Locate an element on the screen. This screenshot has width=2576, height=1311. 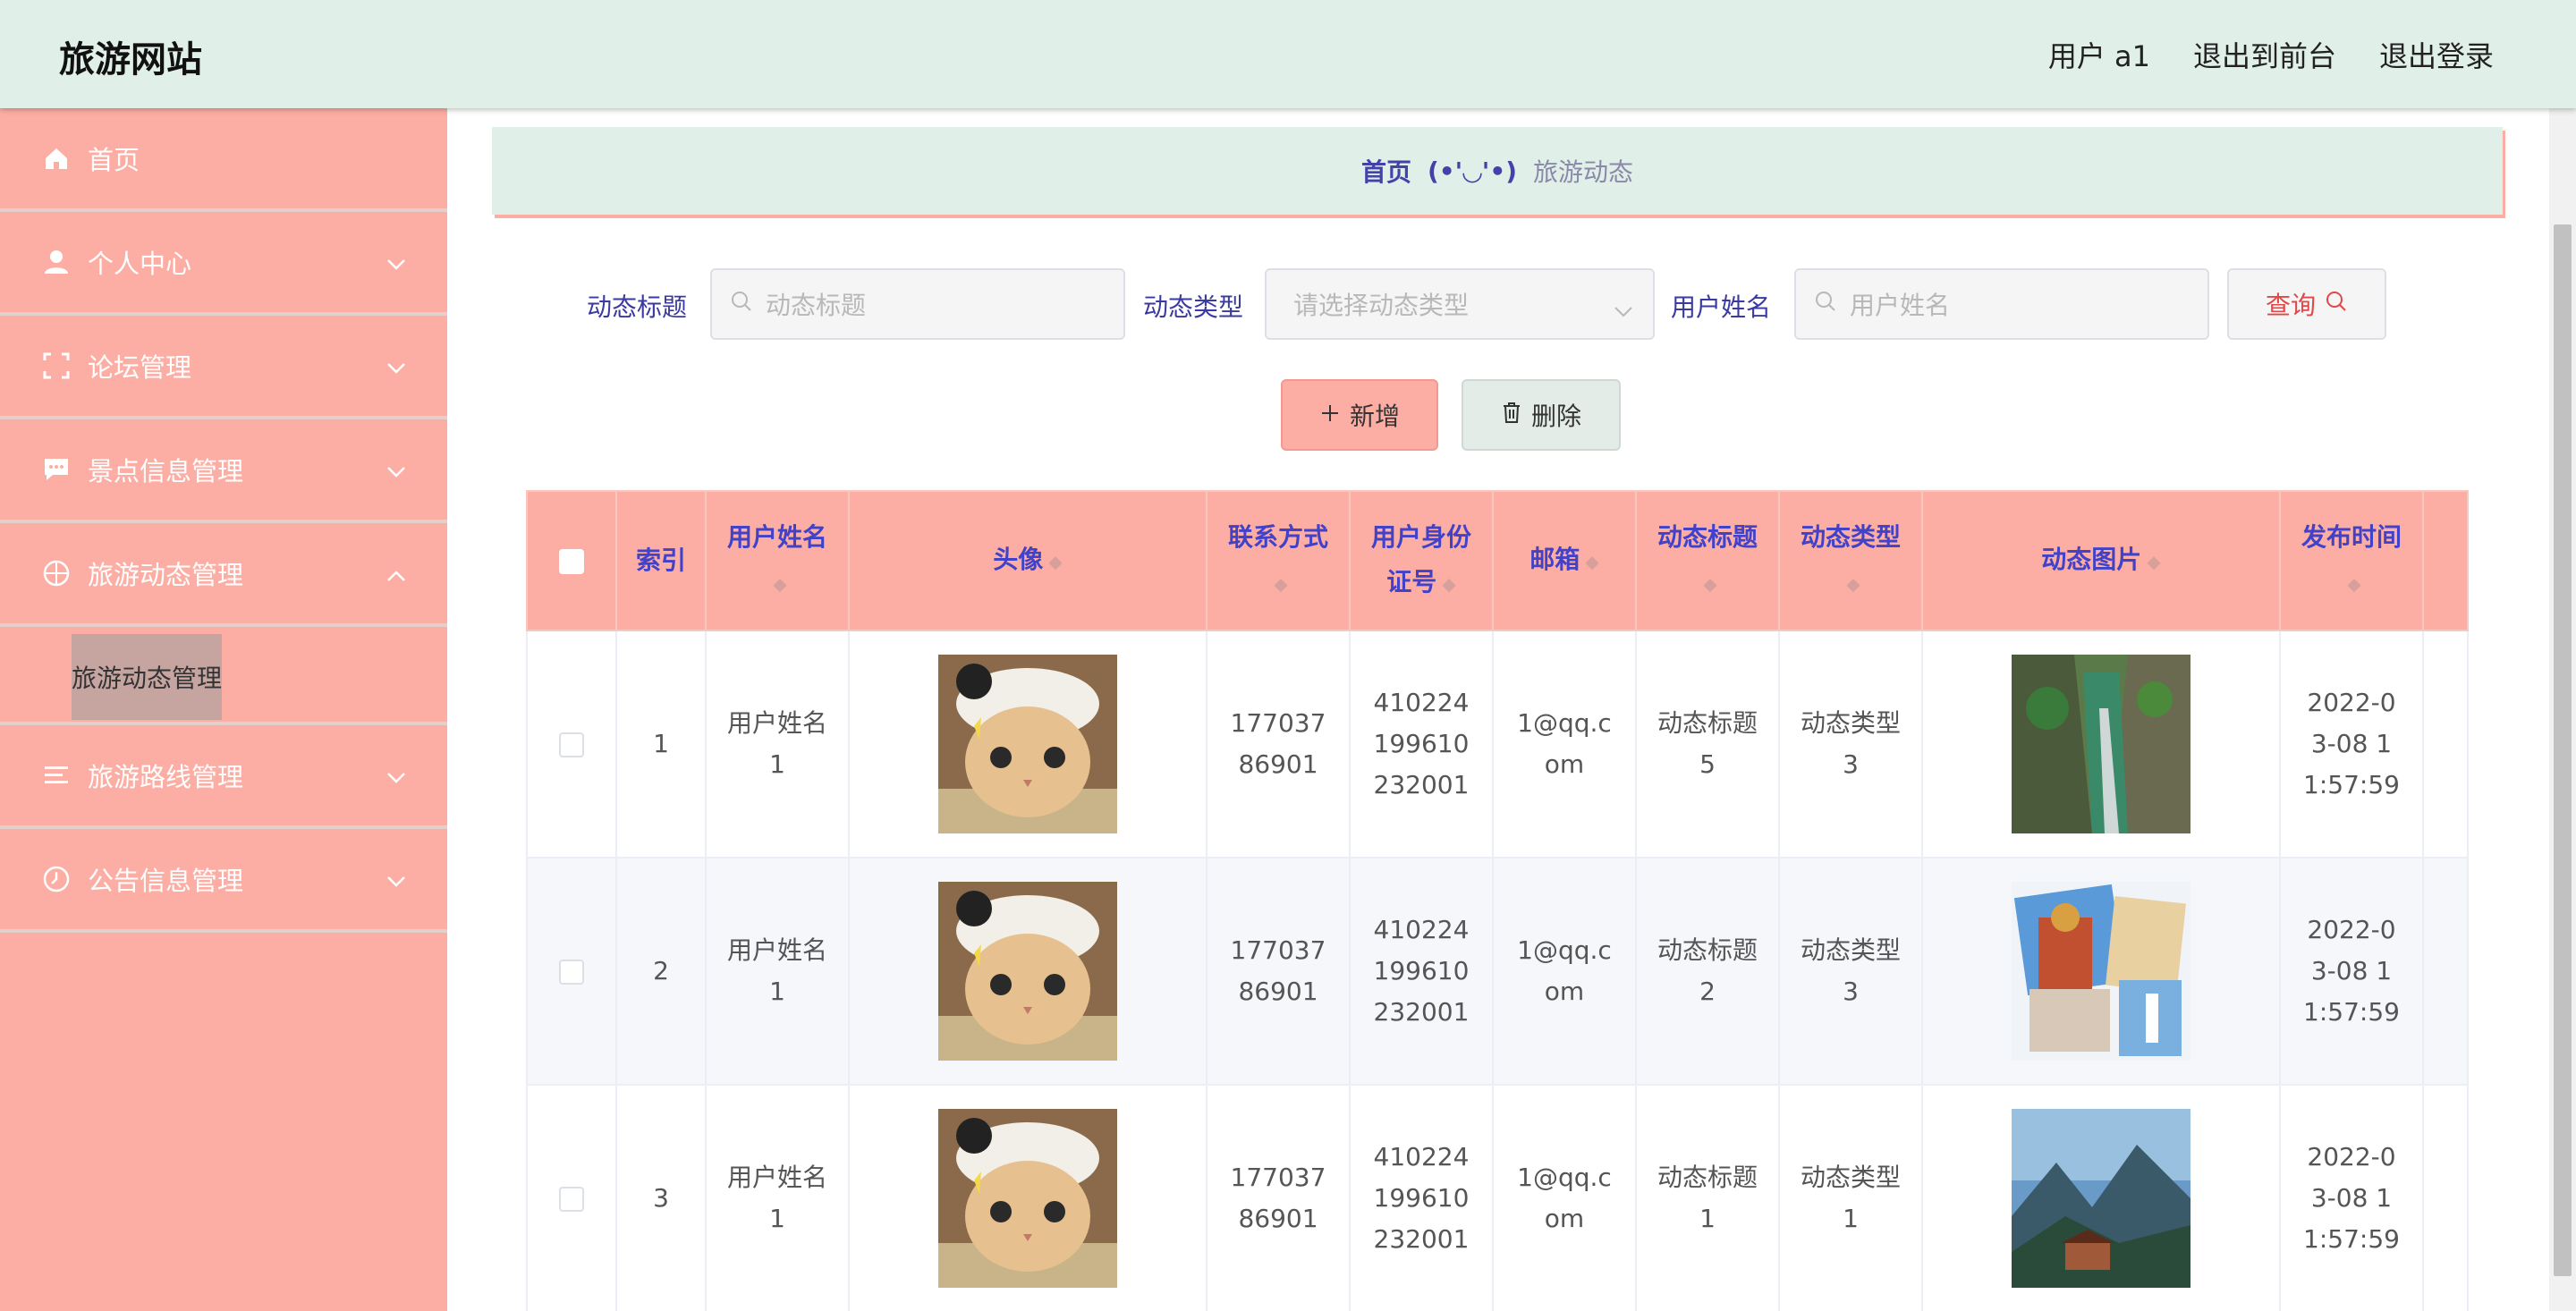
add-button: 新增 is located at coordinates (1359, 415).